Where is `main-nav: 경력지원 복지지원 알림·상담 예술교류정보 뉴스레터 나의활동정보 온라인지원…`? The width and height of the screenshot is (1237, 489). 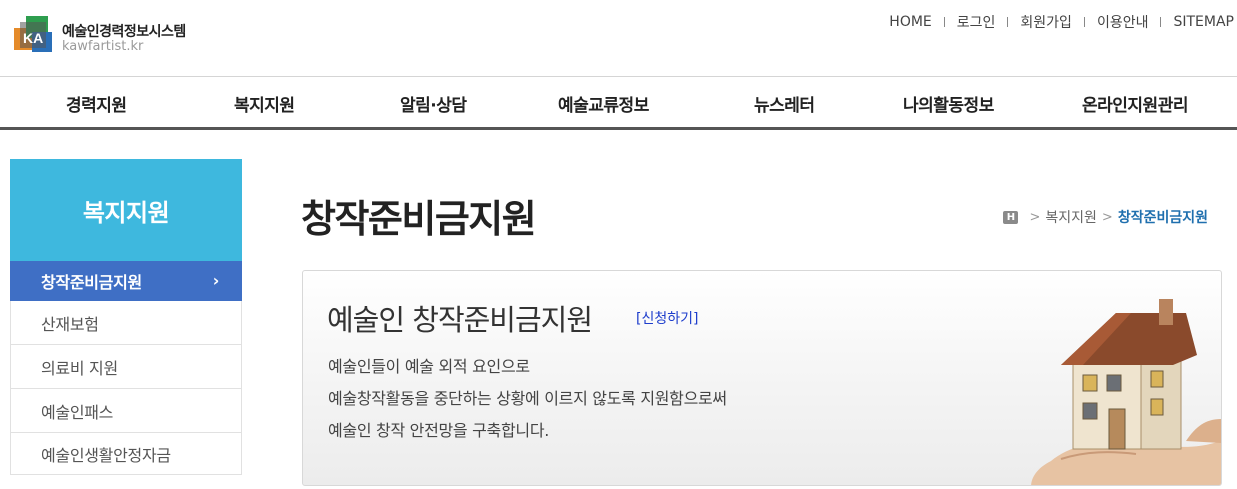 main-nav: 경력지원 복지지원 알림·상담 예술교류정보 뉴스레터 나의활동정보 온라인지원… is located at coordinates (618, 103).